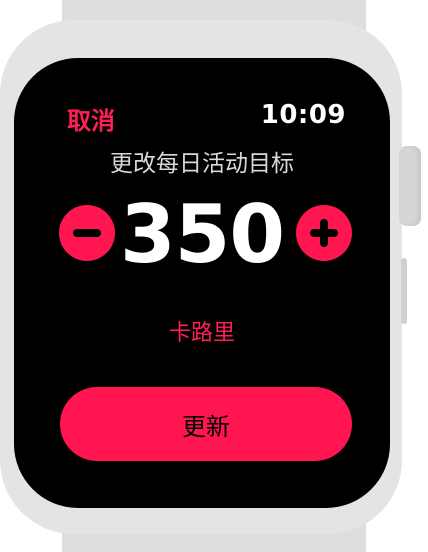  What do you see at coordinates (303, 115) in the screenshot?
I see `clock-time: 10:09` at bounding box center [303, 115].